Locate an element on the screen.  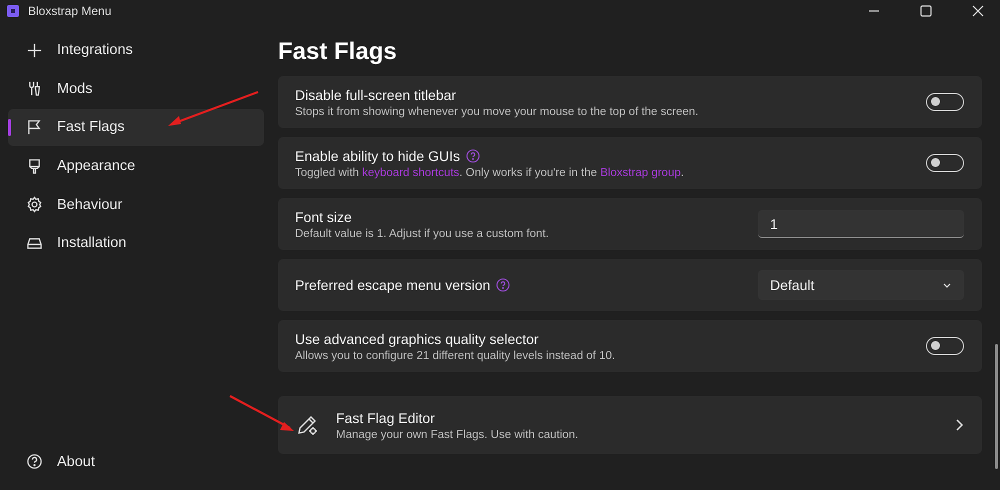
setting-description: Stops it from showing whenever you move your mouse to the top of the screen. is located at coordinates (497, 112).